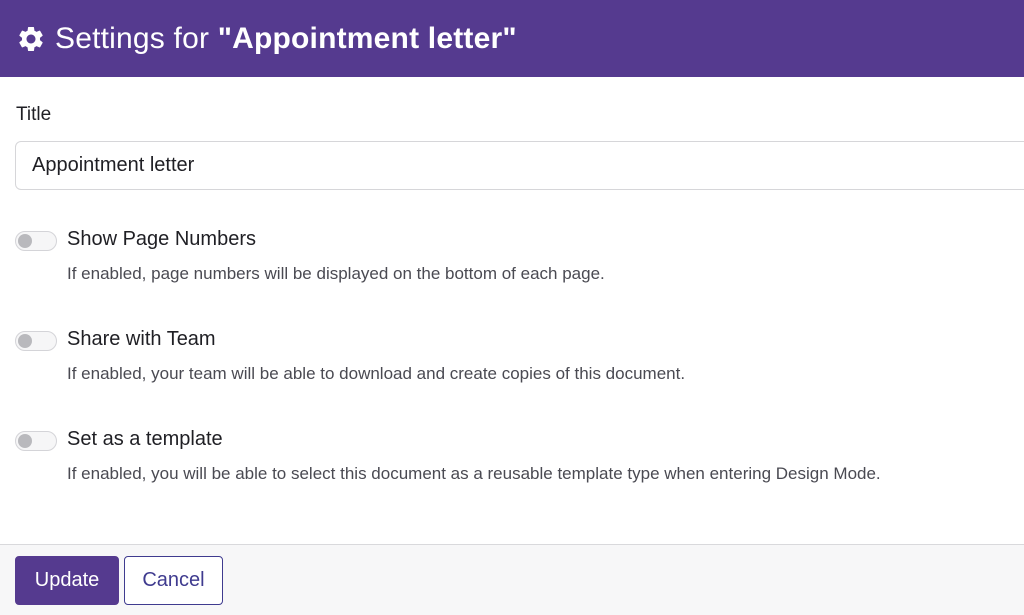  Describe the element at coordinates (173, 580) in the screenshot. I see `cancel-button: Cancel` at that location.